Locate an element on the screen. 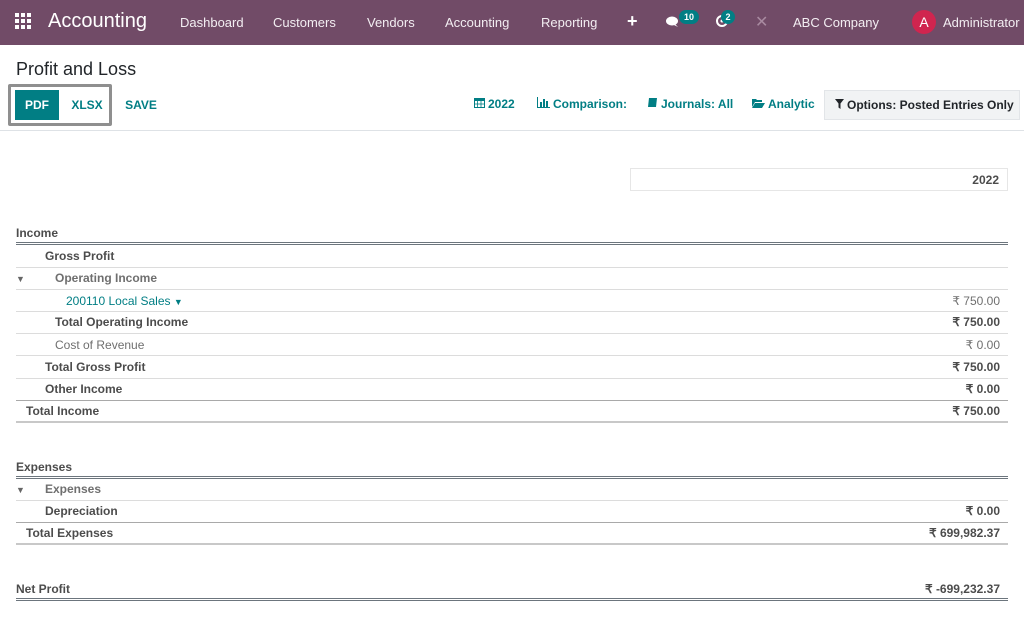 Image resolution: width=1024 pixels, height=641 pixels. line-label: Total Operating Income is located at coordinates (122, 322).